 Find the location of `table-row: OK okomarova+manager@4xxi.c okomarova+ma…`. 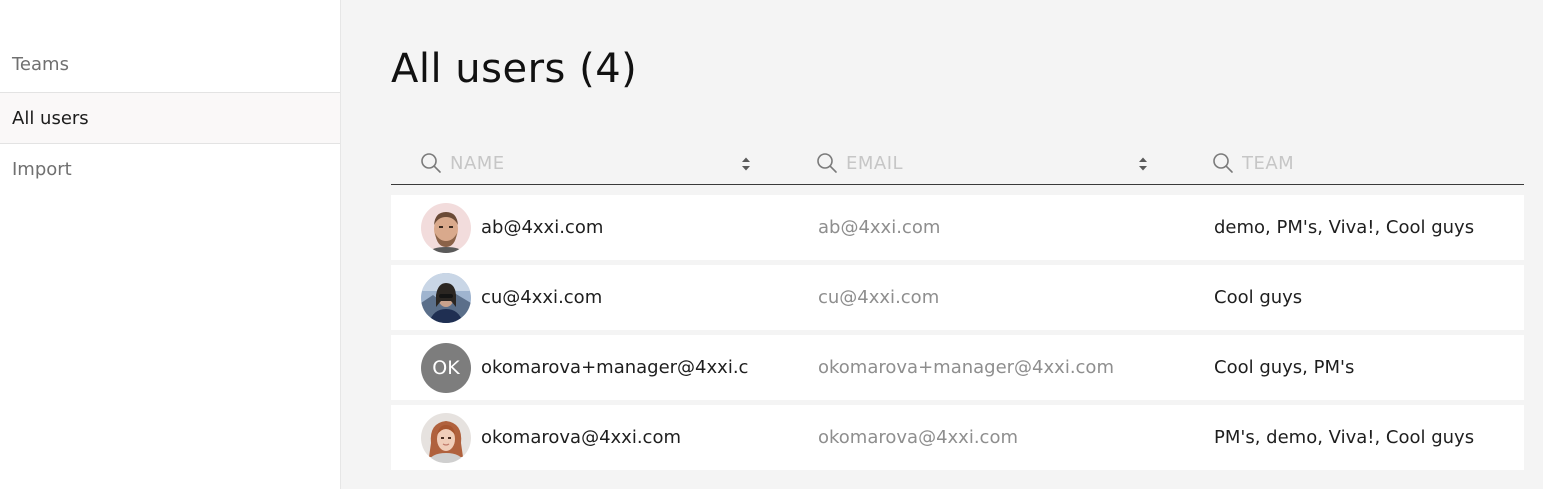

table-row: OK okomarova+manager@4xxi.c okomarova+ma… is located at coordinates (957, 367).